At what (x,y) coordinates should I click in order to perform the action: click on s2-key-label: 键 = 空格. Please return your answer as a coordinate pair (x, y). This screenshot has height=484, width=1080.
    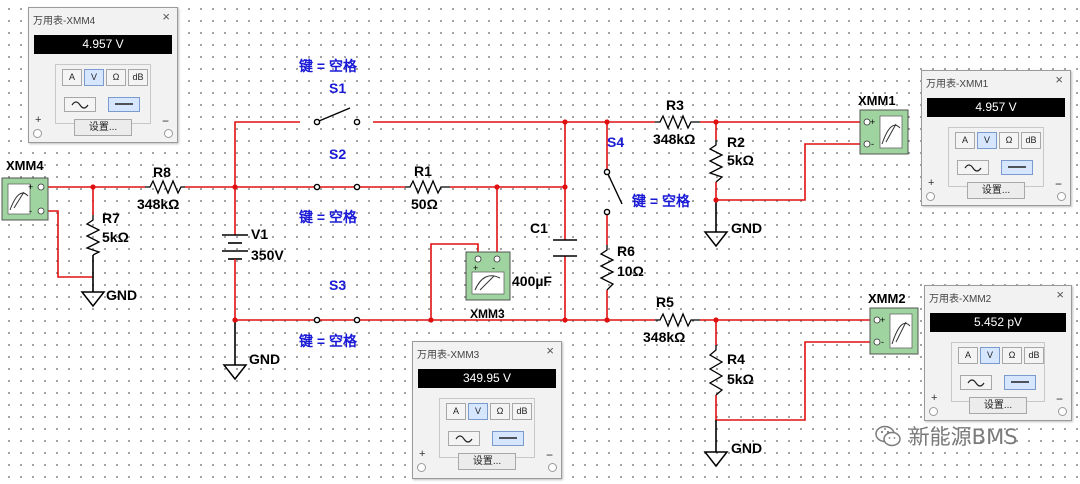
    Looking at the image, I should click on (328, 217).